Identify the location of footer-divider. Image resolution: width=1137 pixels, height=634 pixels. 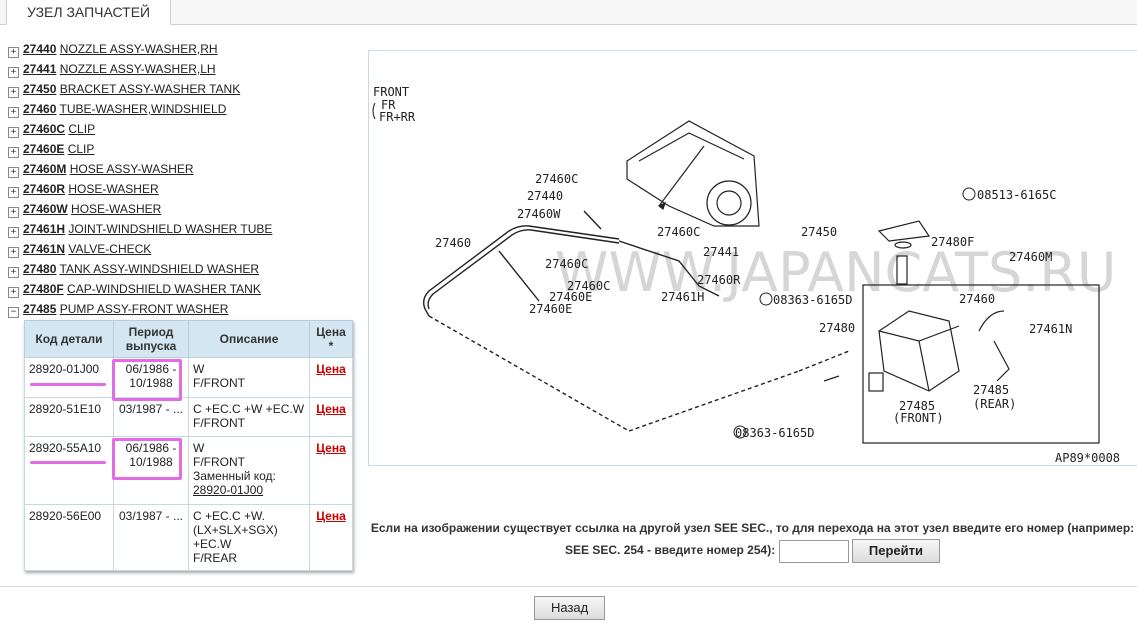
(568, 586).